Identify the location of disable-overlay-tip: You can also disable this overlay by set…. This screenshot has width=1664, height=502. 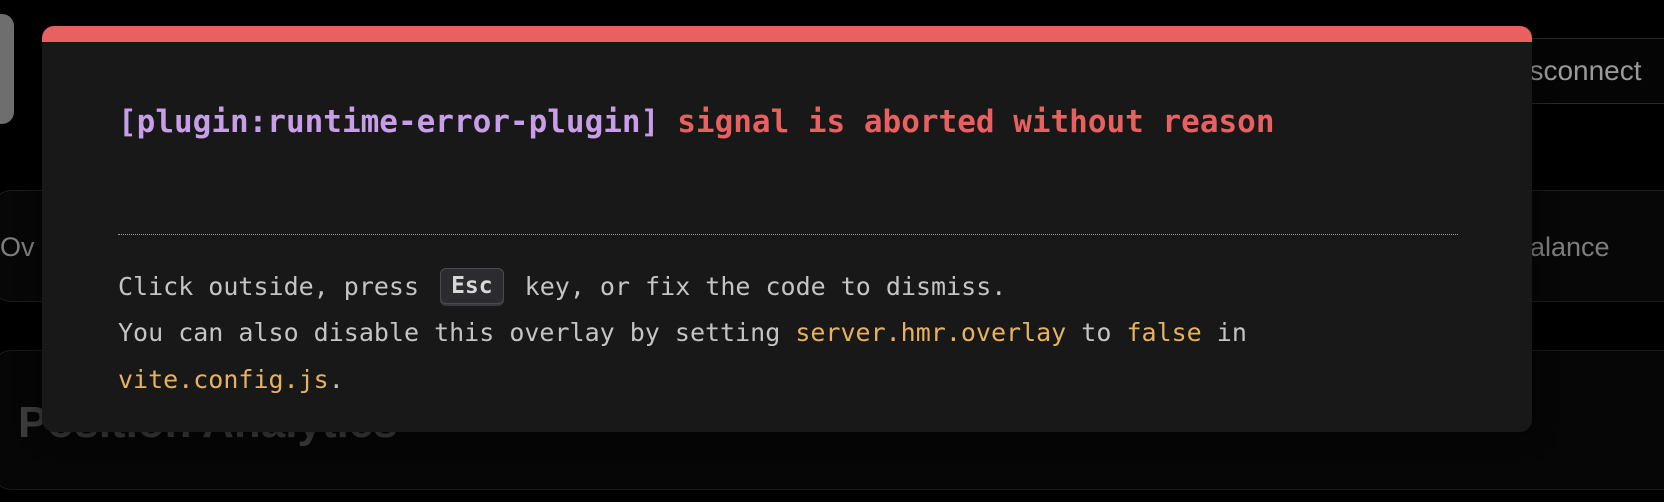
(682, 332).